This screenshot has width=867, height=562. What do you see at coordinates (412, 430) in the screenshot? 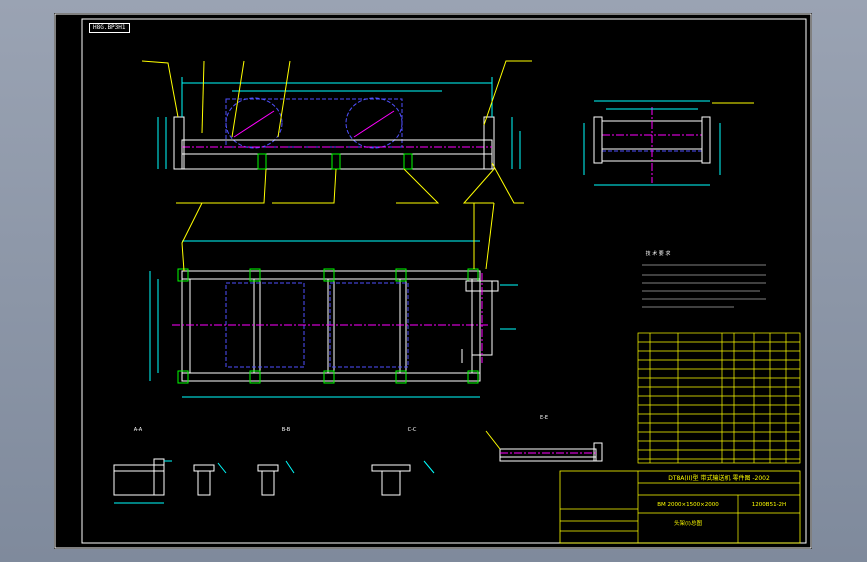
I see `view-label-c: C-C` at bounding box center [412, 430].